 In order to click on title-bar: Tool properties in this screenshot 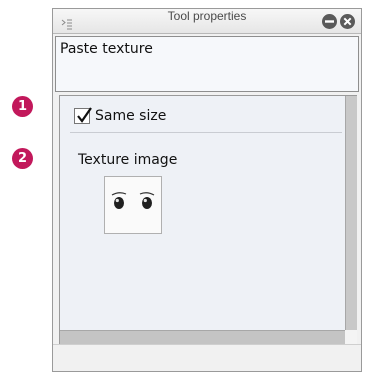, I will do `click(207, 21)`.